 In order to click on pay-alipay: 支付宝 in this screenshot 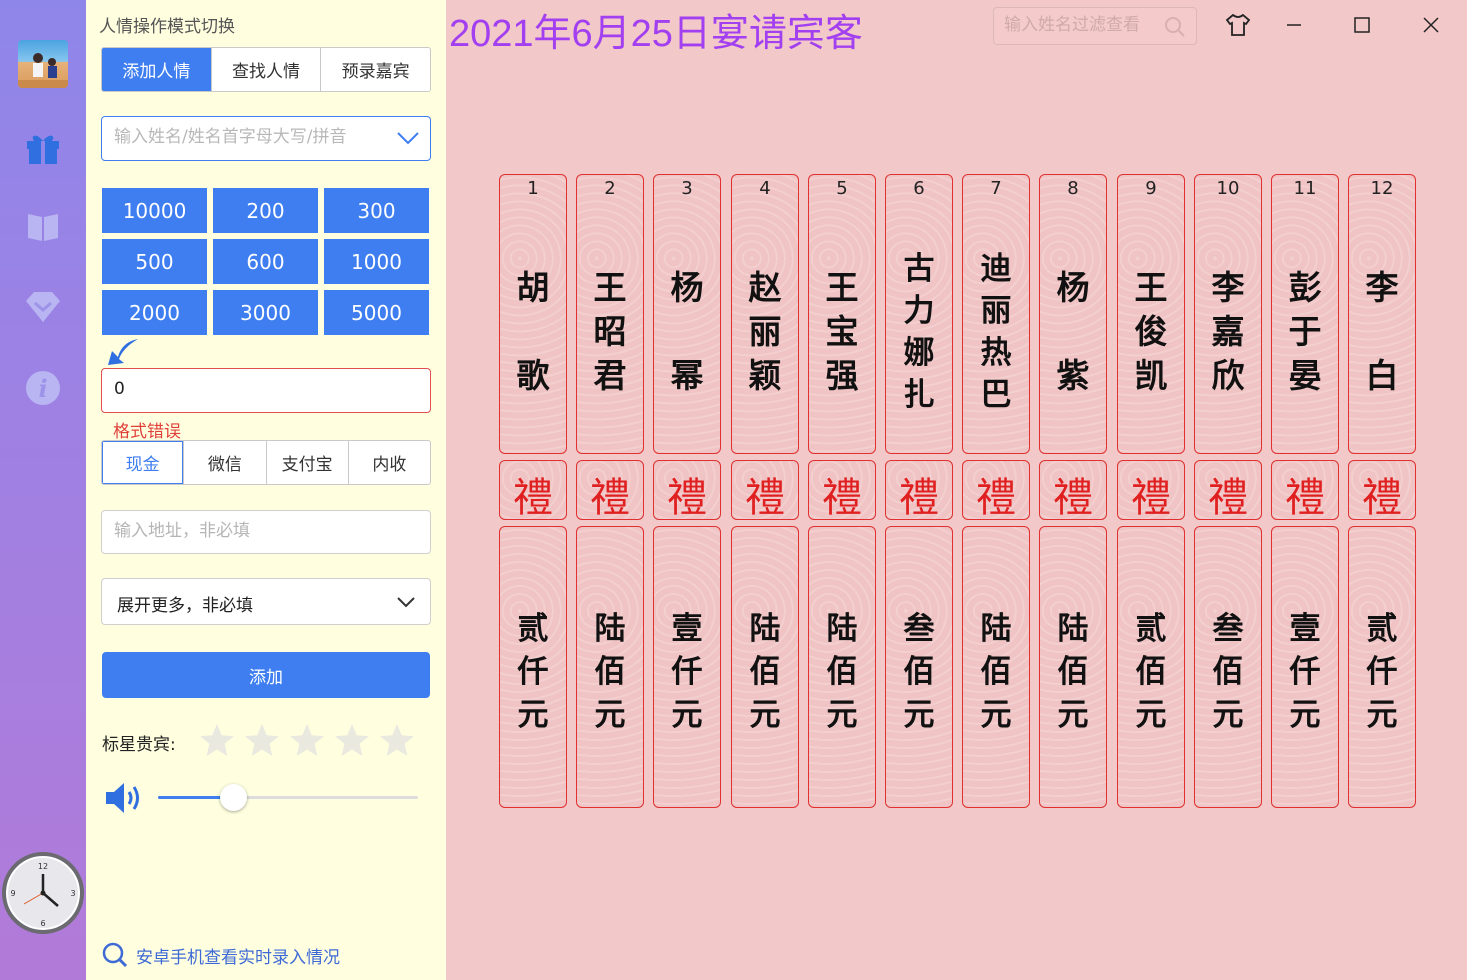, I will do `click(308, 462)`.